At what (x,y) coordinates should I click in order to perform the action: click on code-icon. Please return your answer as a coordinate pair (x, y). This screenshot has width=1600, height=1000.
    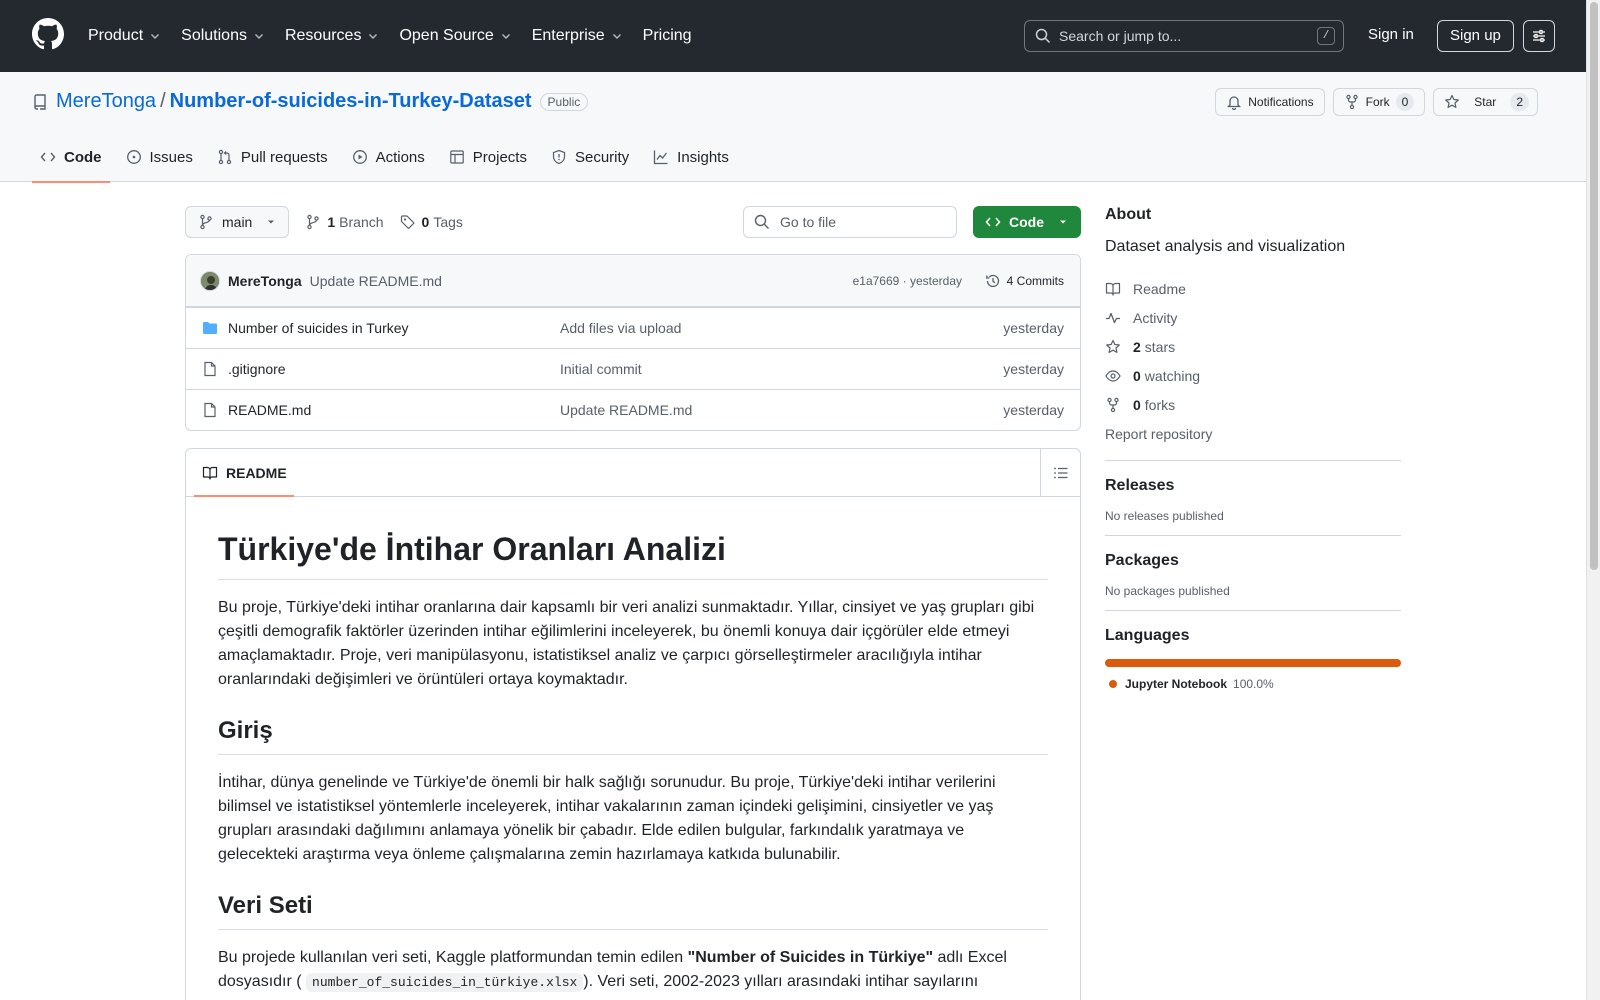
    Looking at the image, I should click on (993, 222).